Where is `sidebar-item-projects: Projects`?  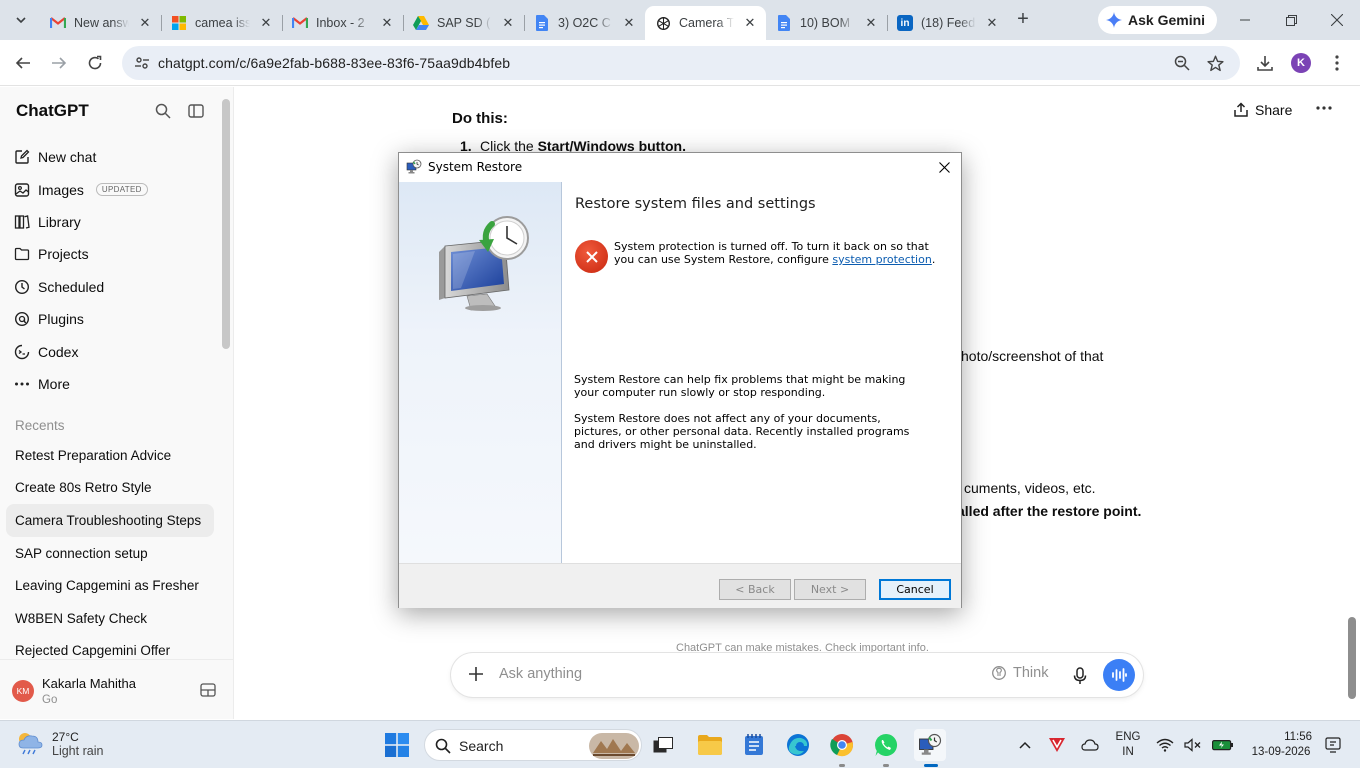
sidebar-item-projects: Projects is located at coordinates (111, 254).